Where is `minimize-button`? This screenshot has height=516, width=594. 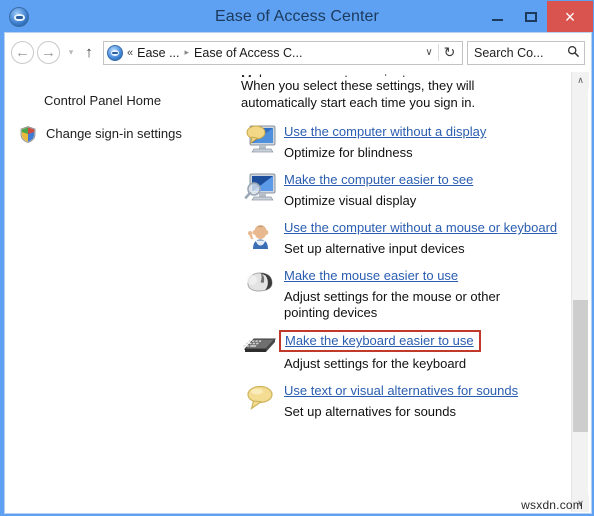
minimize-button is located at coordinates (497, 16).